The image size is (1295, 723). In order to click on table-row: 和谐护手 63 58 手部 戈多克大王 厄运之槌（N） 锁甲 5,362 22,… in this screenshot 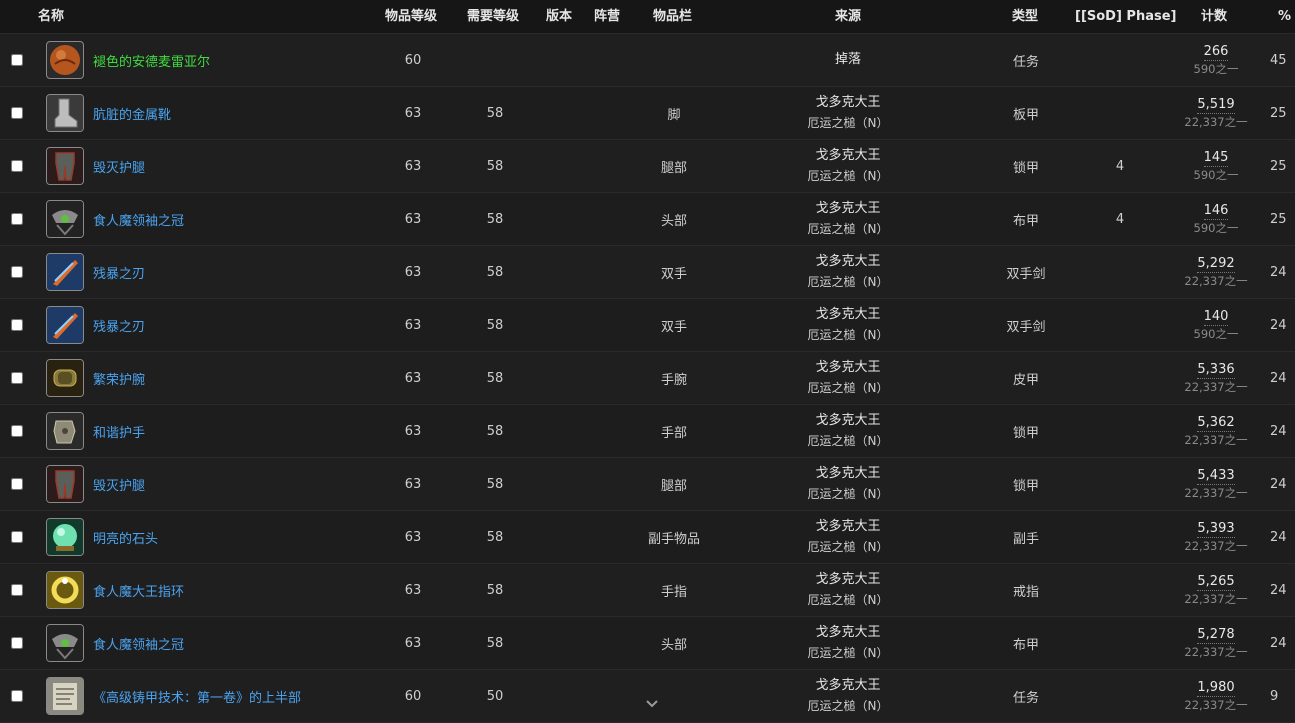, I will do `click(647, 431)`.